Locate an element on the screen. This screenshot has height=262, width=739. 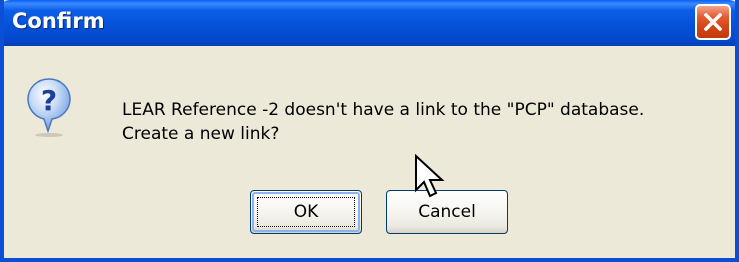
ok-button: OK is located at coordinates (306, 212).